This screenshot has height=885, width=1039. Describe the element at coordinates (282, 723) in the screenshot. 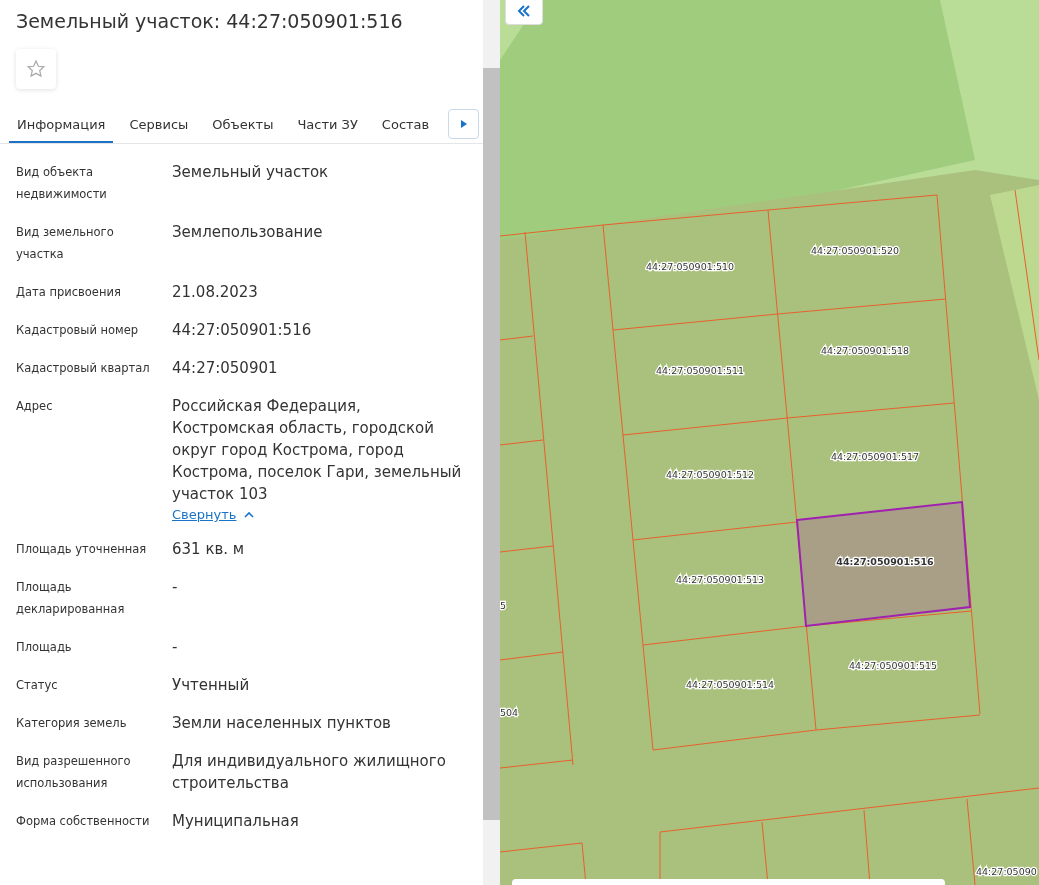

I see `field-value: Земли населенных пунктов` at that location.